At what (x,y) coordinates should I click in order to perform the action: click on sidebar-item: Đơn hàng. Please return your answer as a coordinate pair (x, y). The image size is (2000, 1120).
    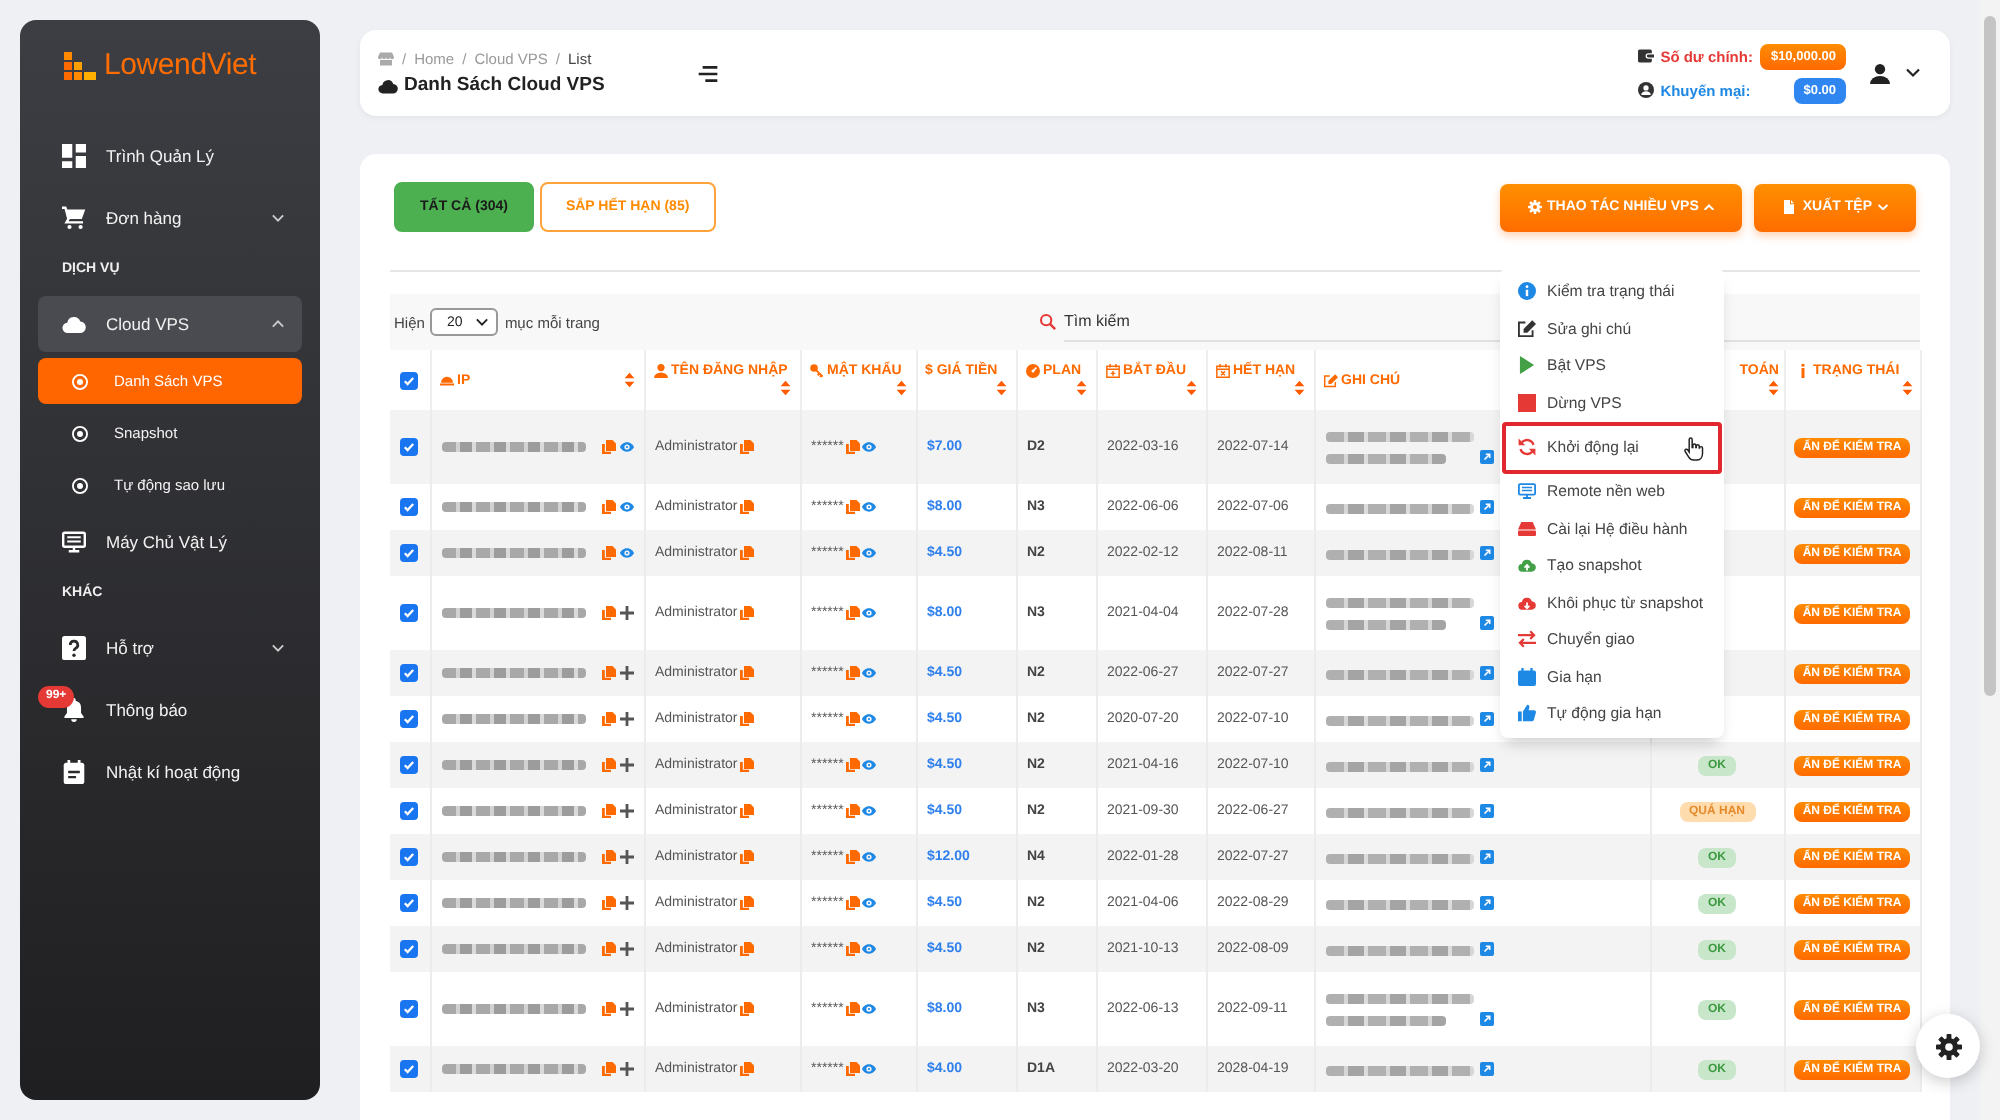
    Looking at the image, I should click on (170, 218).